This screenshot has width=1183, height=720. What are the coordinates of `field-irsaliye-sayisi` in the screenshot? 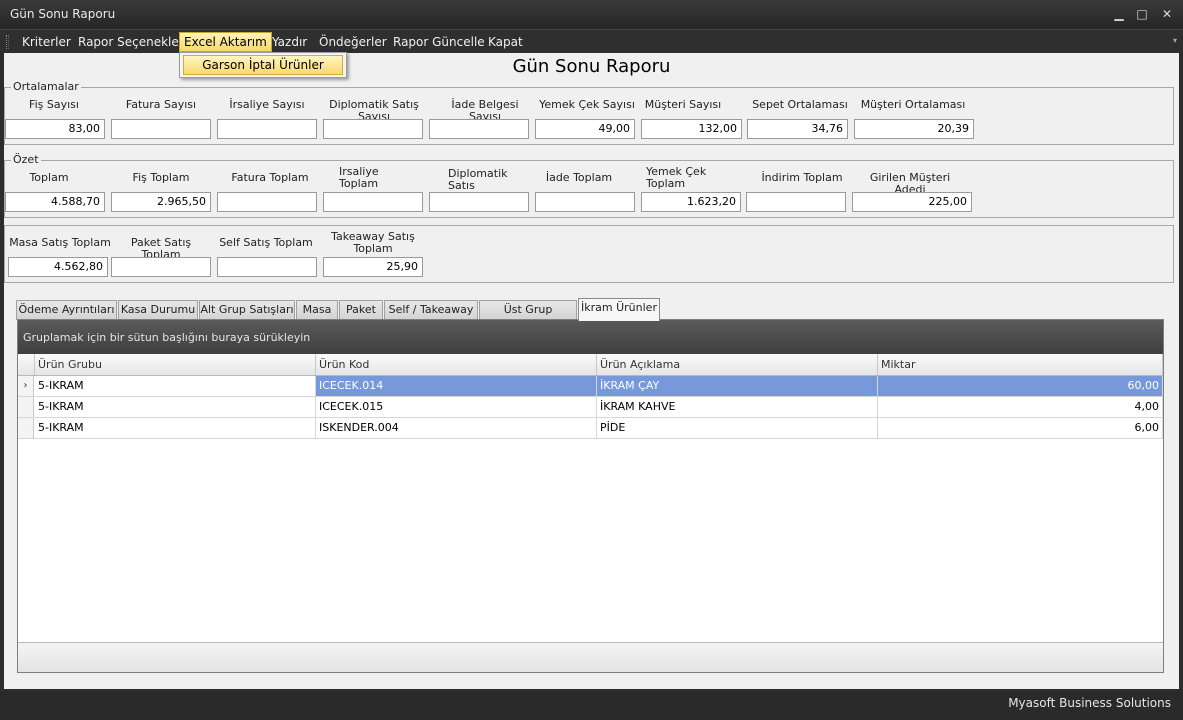 It's located at (267, 129).